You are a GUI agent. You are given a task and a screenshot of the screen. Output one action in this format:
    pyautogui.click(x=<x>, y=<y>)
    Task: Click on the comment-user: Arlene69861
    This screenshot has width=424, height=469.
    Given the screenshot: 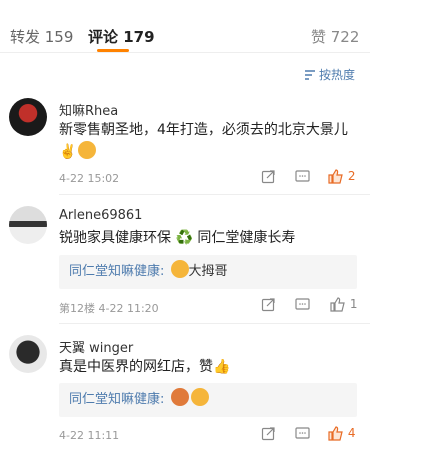 What is the action you would take?
    pyautogui.click(x=100, y=215)
    